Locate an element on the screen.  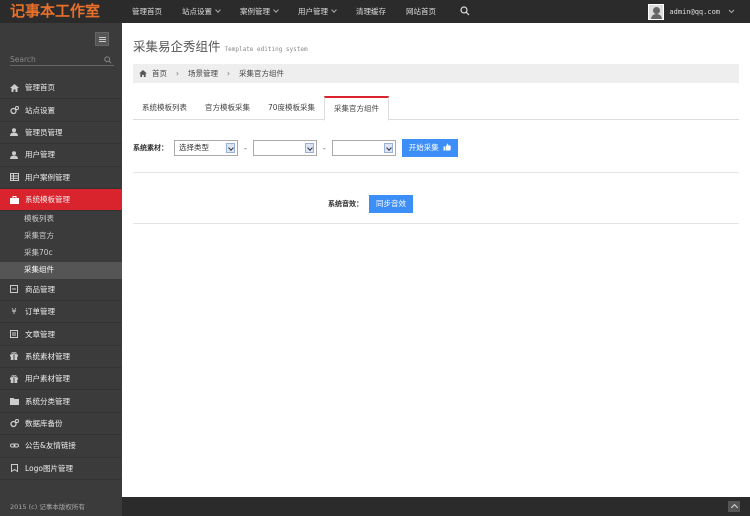
briefcase-icon is located at coordinates (14, 200).